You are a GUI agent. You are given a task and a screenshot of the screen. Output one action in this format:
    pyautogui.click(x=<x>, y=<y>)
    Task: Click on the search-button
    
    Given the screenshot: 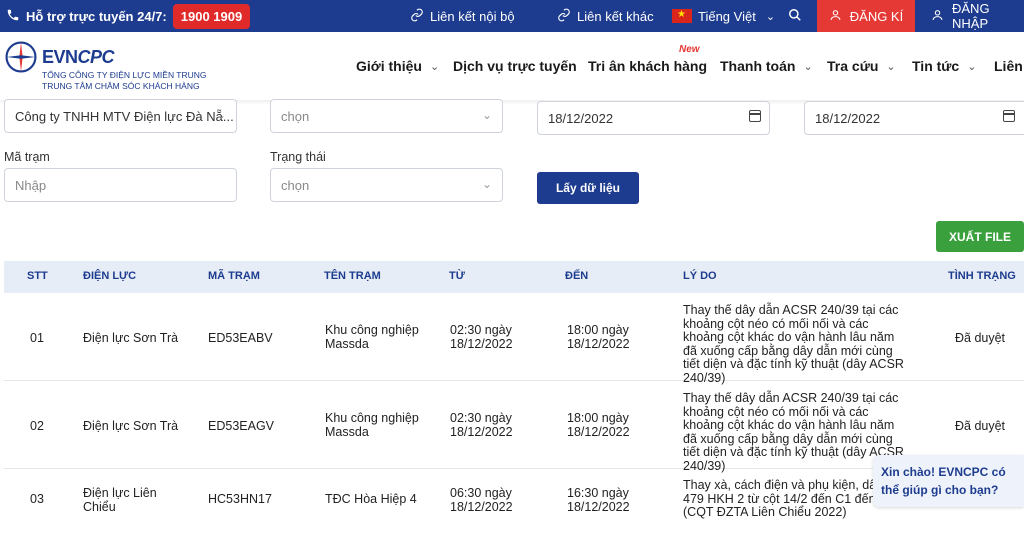 What is the action you would take?
    pyautogui.click(x=795, y=16)
    